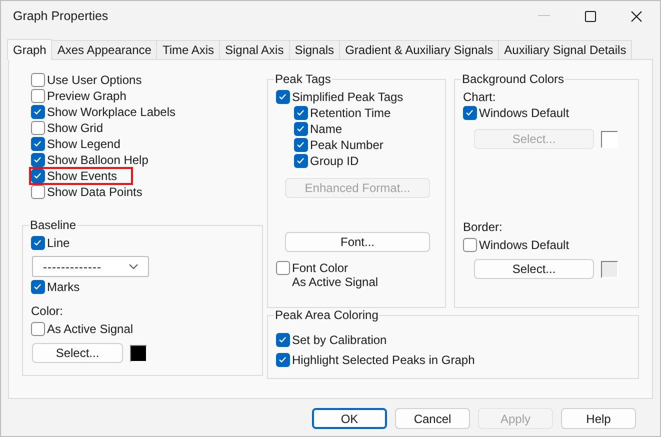 The width and height of the screenshot is (661, 437). What do you see at coordinates (419, 49) in the screenshot?
I see `tab: Gradient & Auxiliary Signals` at bounding box center [419, 49].